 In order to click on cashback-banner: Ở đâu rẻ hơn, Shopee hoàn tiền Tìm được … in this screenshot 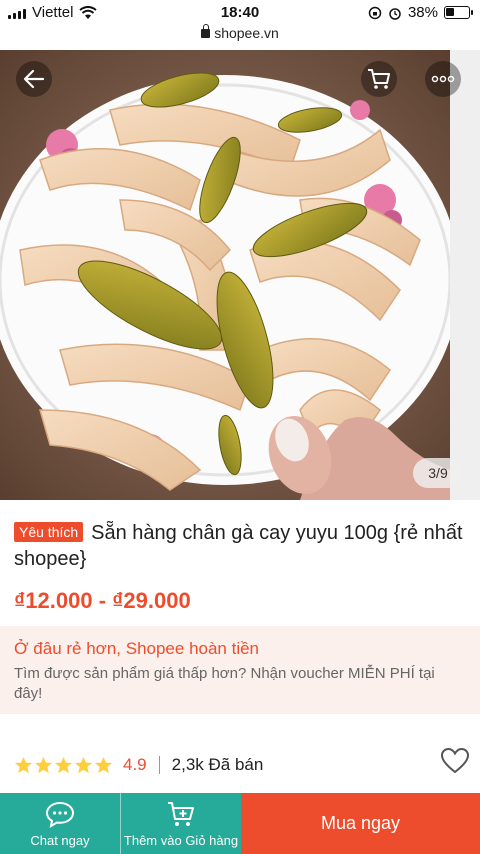, I will do `click(240, 670)`.